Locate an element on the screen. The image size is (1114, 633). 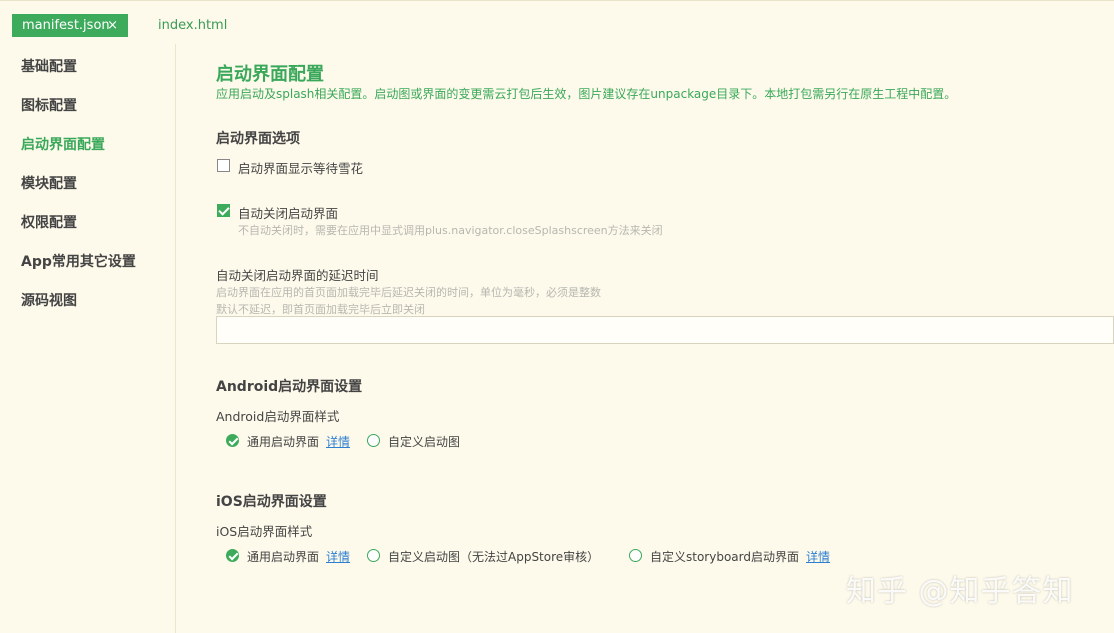
ios-heading: iOS启动界面设置 is located at coordinates (271, 502).